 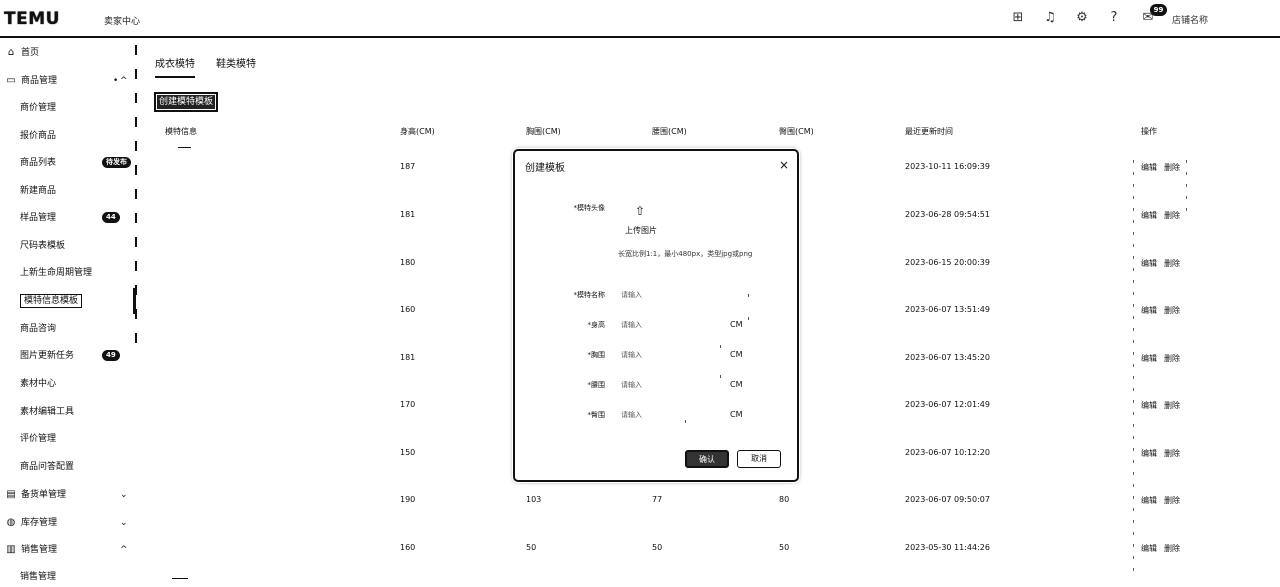 I want to click on modal-title: 创建模板, so click(x=545, y=168).